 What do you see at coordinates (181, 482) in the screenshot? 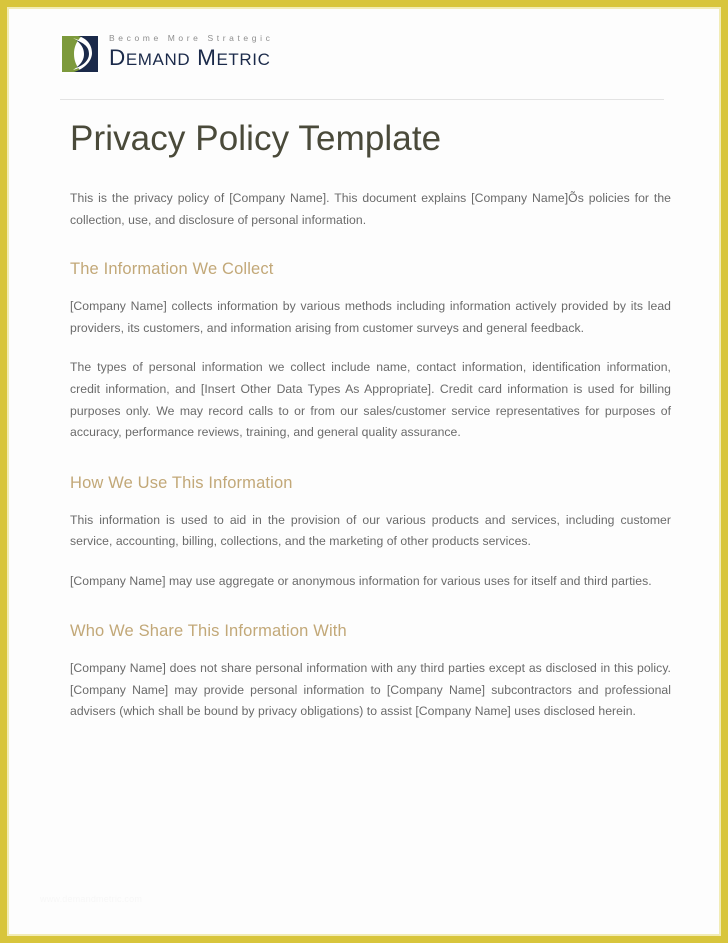
I see `section-heading-how-we-use-this-information: How We Use This Information` at bounding box center [181, 482].